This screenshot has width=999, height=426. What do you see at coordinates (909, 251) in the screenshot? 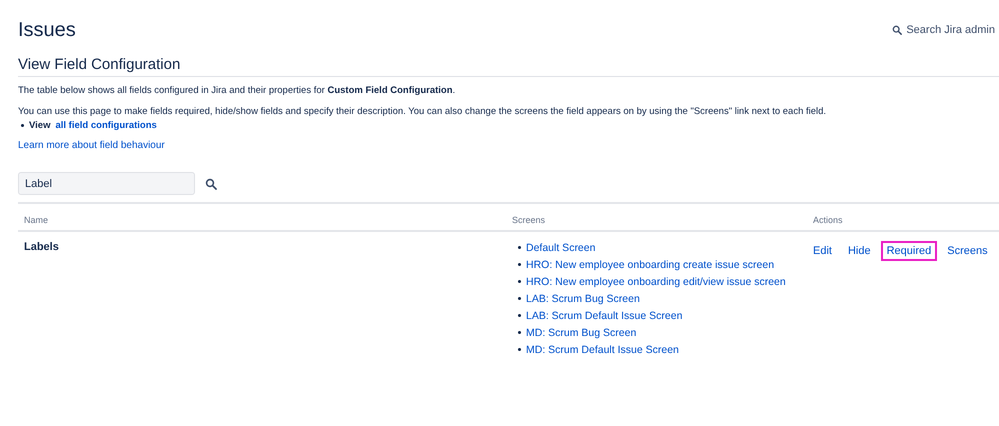
I see `action-link: Required` at bounding box center [909, 251].